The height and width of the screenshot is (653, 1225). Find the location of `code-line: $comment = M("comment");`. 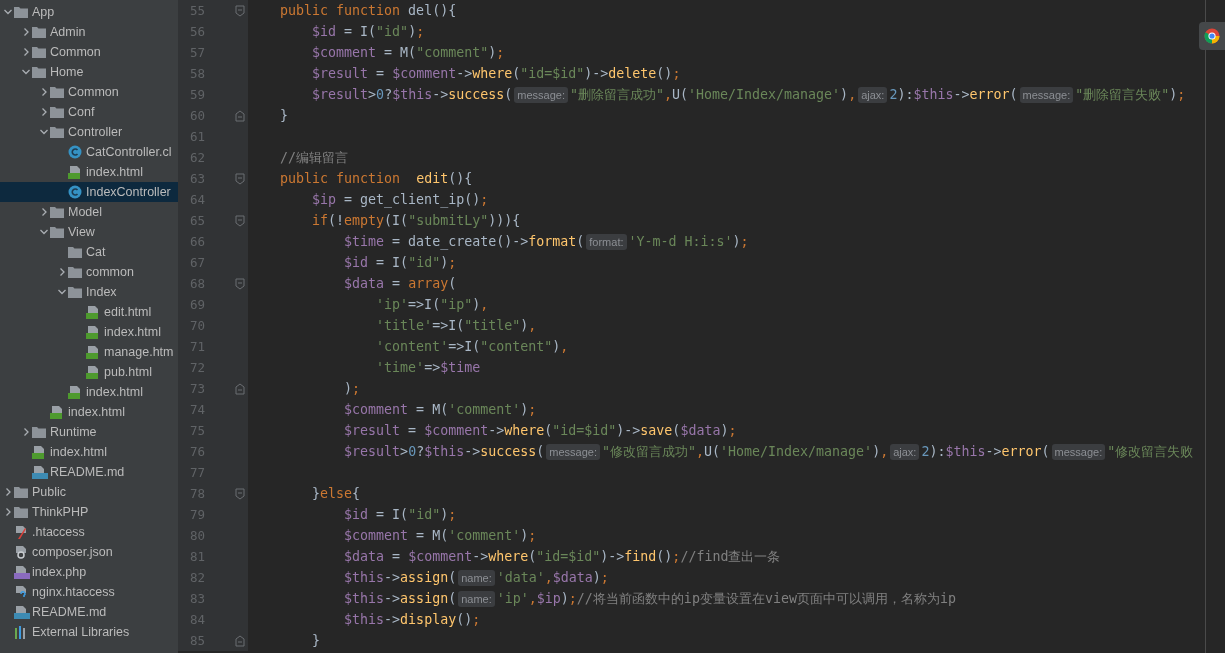

code-line: $comment = M("comment"); is located at coordinates (408, 52).